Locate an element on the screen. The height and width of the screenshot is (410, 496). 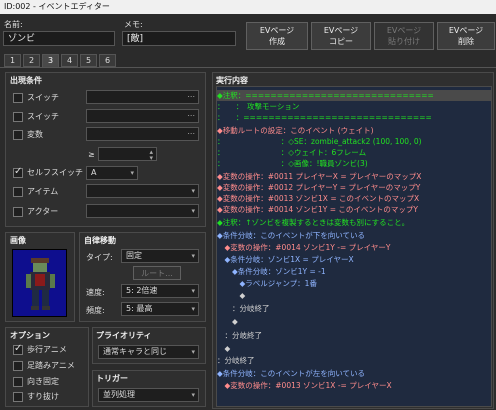
variable-checkbox is located at coordinates (18, 135).